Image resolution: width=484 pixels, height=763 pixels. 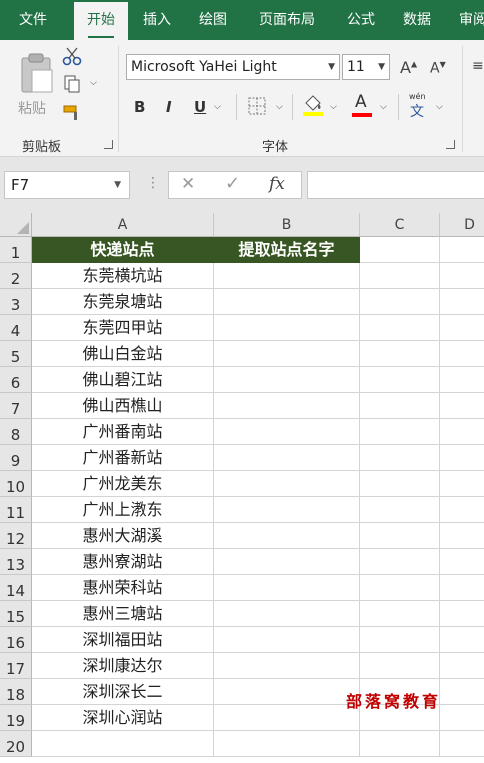 I want to click on cell-d12, so click(x=462, y=536).